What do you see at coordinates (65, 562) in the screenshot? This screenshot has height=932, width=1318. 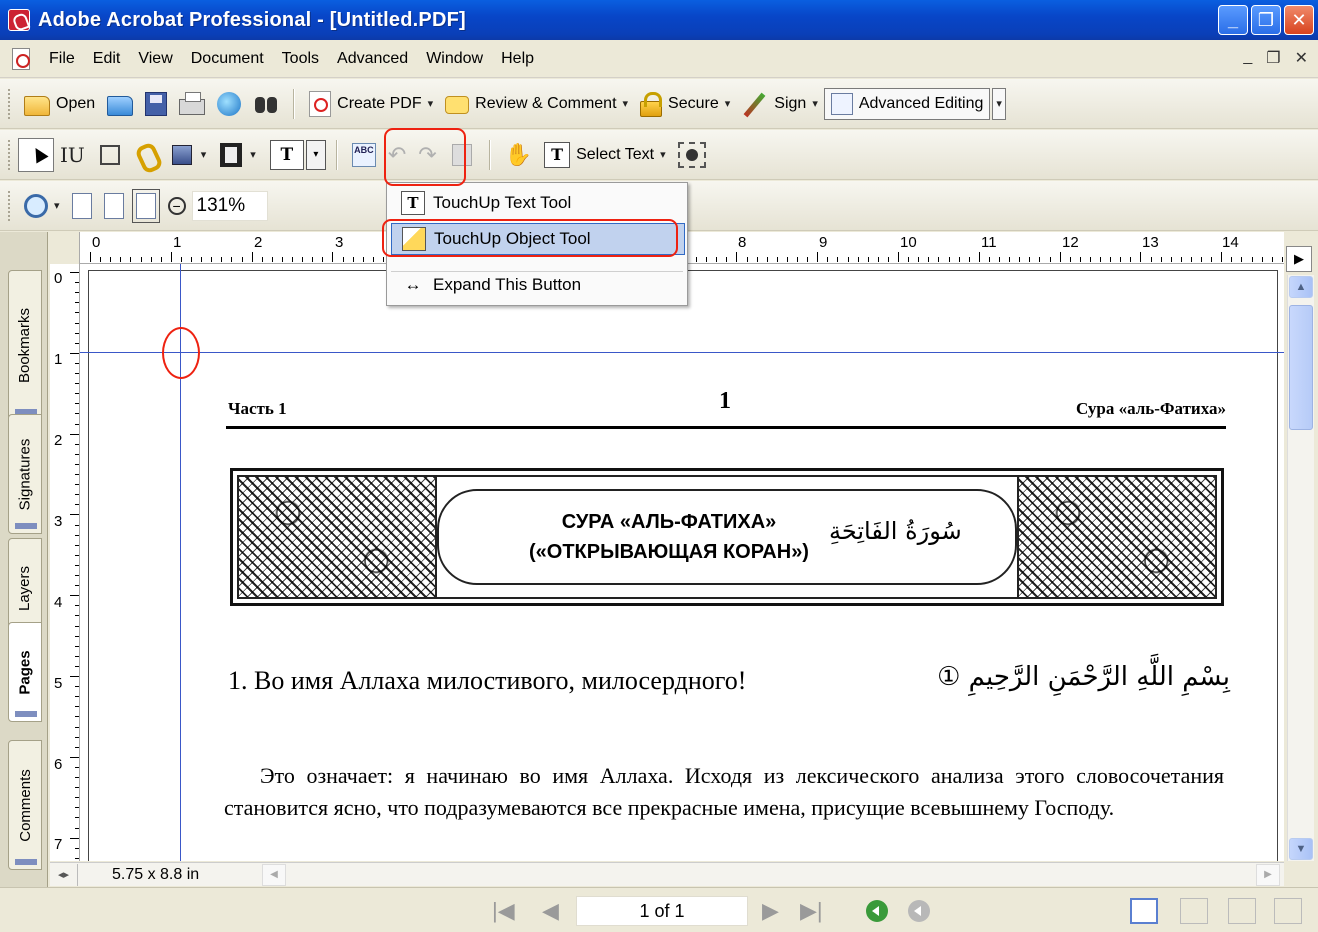 I see `vertical-ruler: 0 1 2 3 4 5 6 7` at bounding box center [65, 562].